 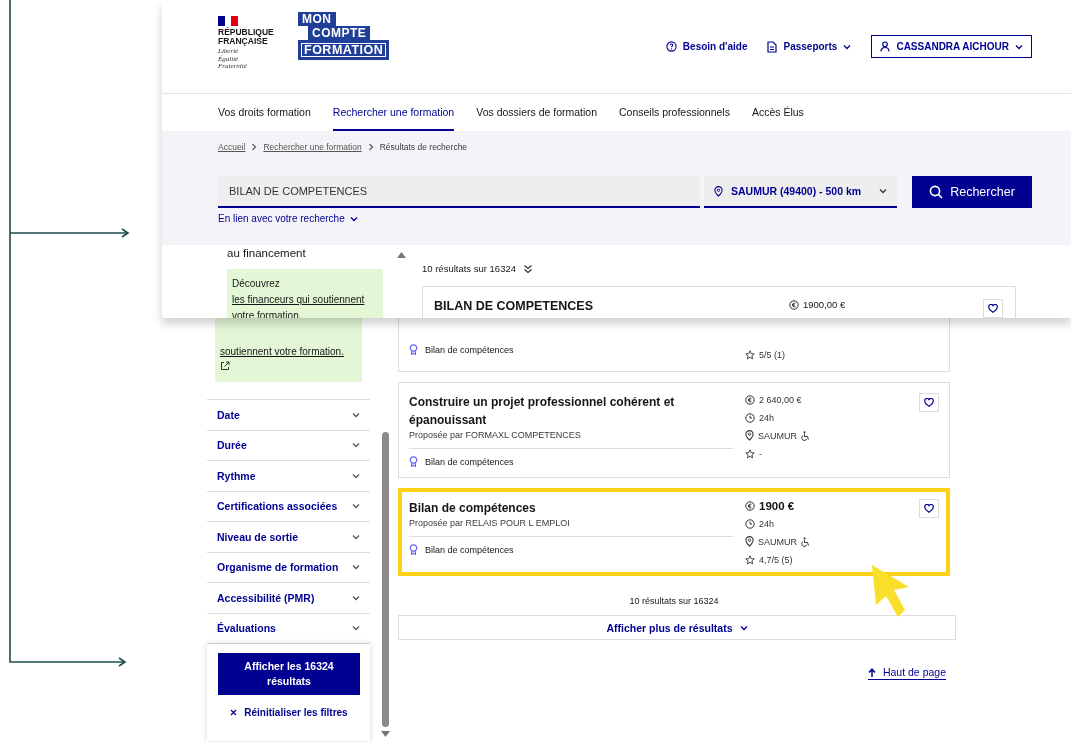 I want to click on filter-item: Date, so click(x=288, y=415).